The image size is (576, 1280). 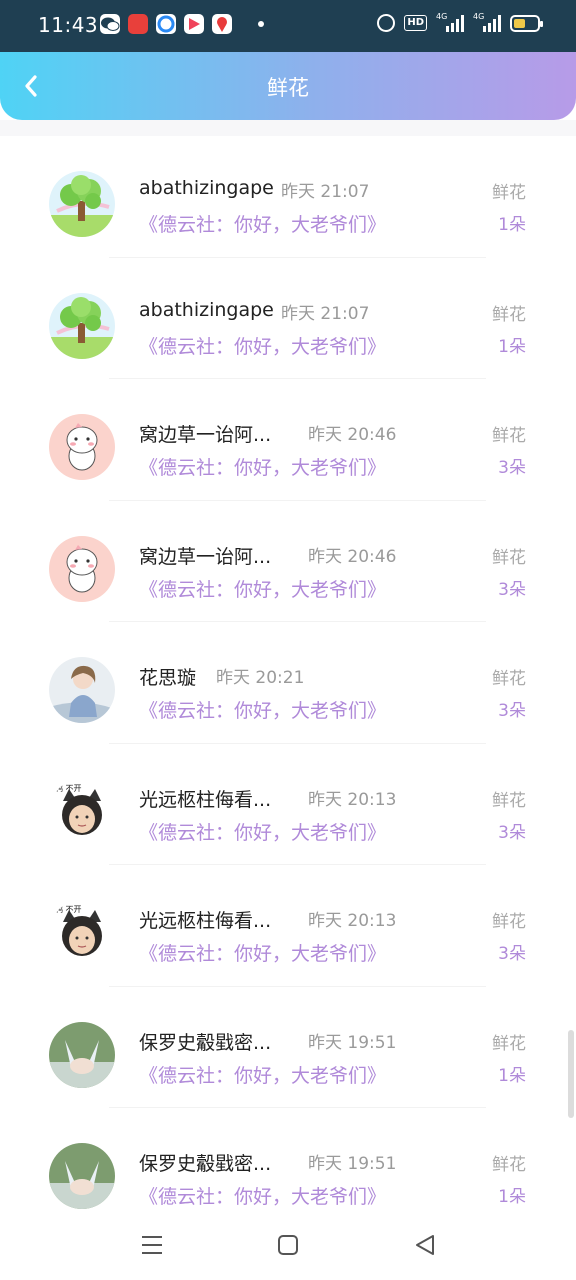 I want to click on battery-icon, so click(x=526, y=23).